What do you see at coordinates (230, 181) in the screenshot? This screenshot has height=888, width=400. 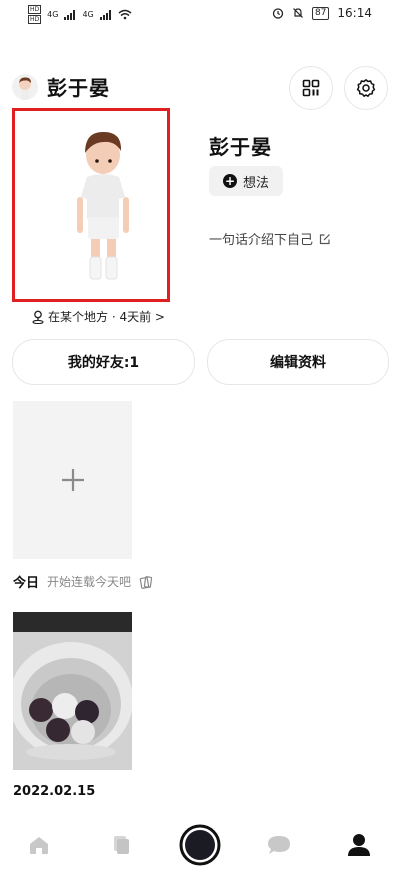 I see `plus-circle-icon: +` at bounding box center [230, 181].